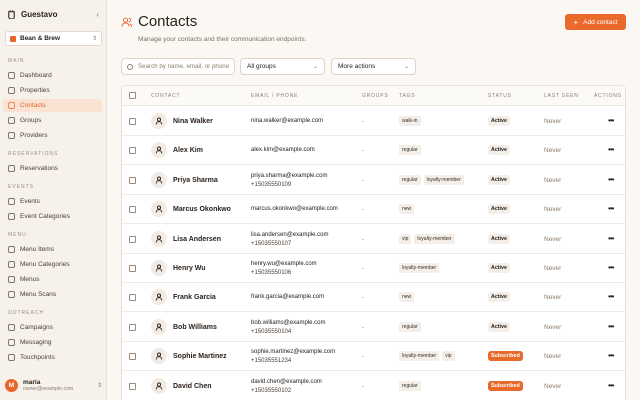  What do you see at coordinates (561, 96) in the screenshot?
I see `column-header: LAST SEEN` at bounding box center [561, 96].